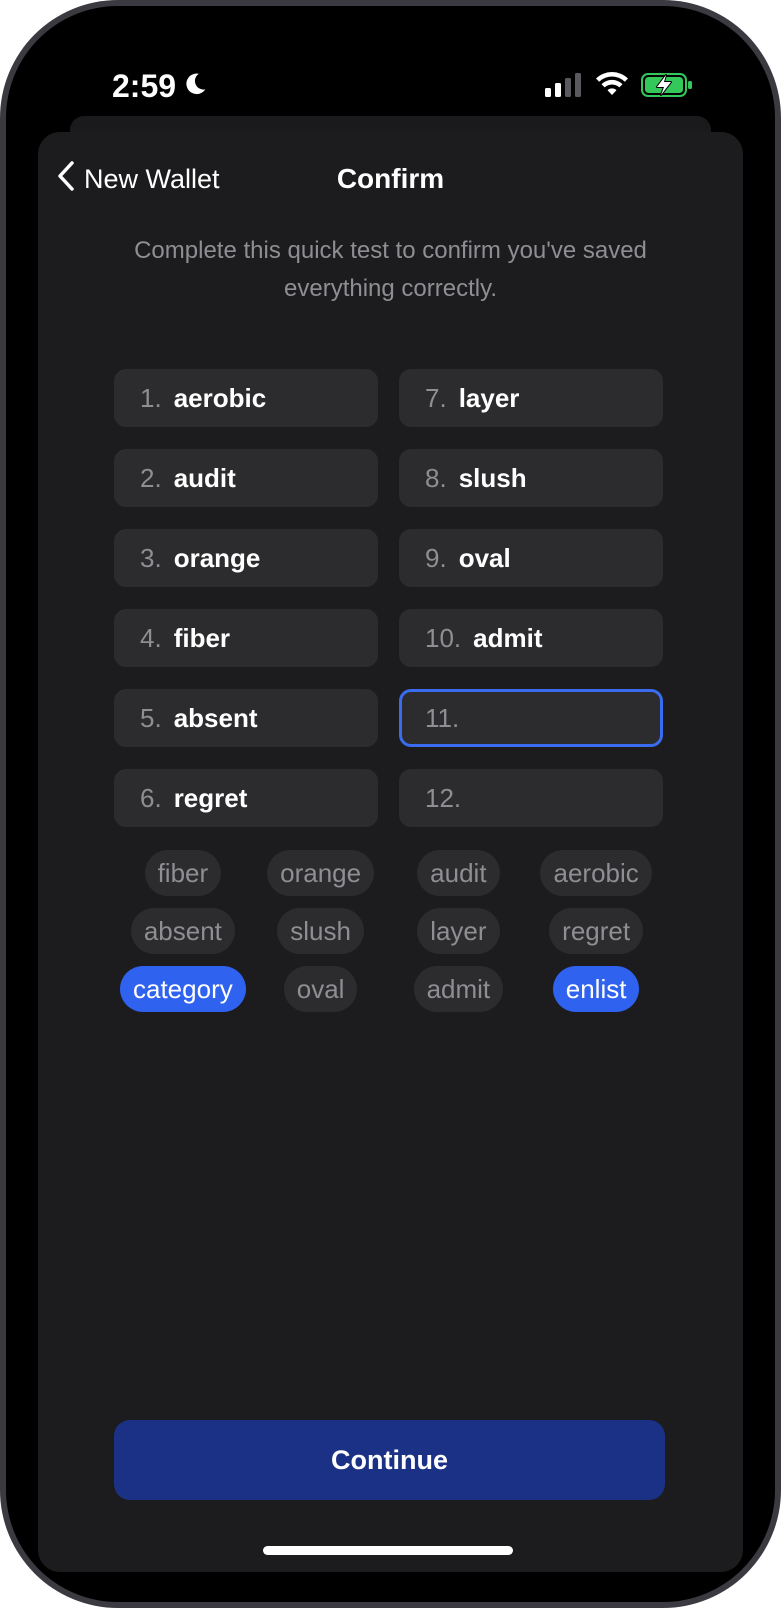 The image size is (781, 1608). Describe the element at coordinates (489, 397) in the screenshot. I see `slot-word: layer` at that location.